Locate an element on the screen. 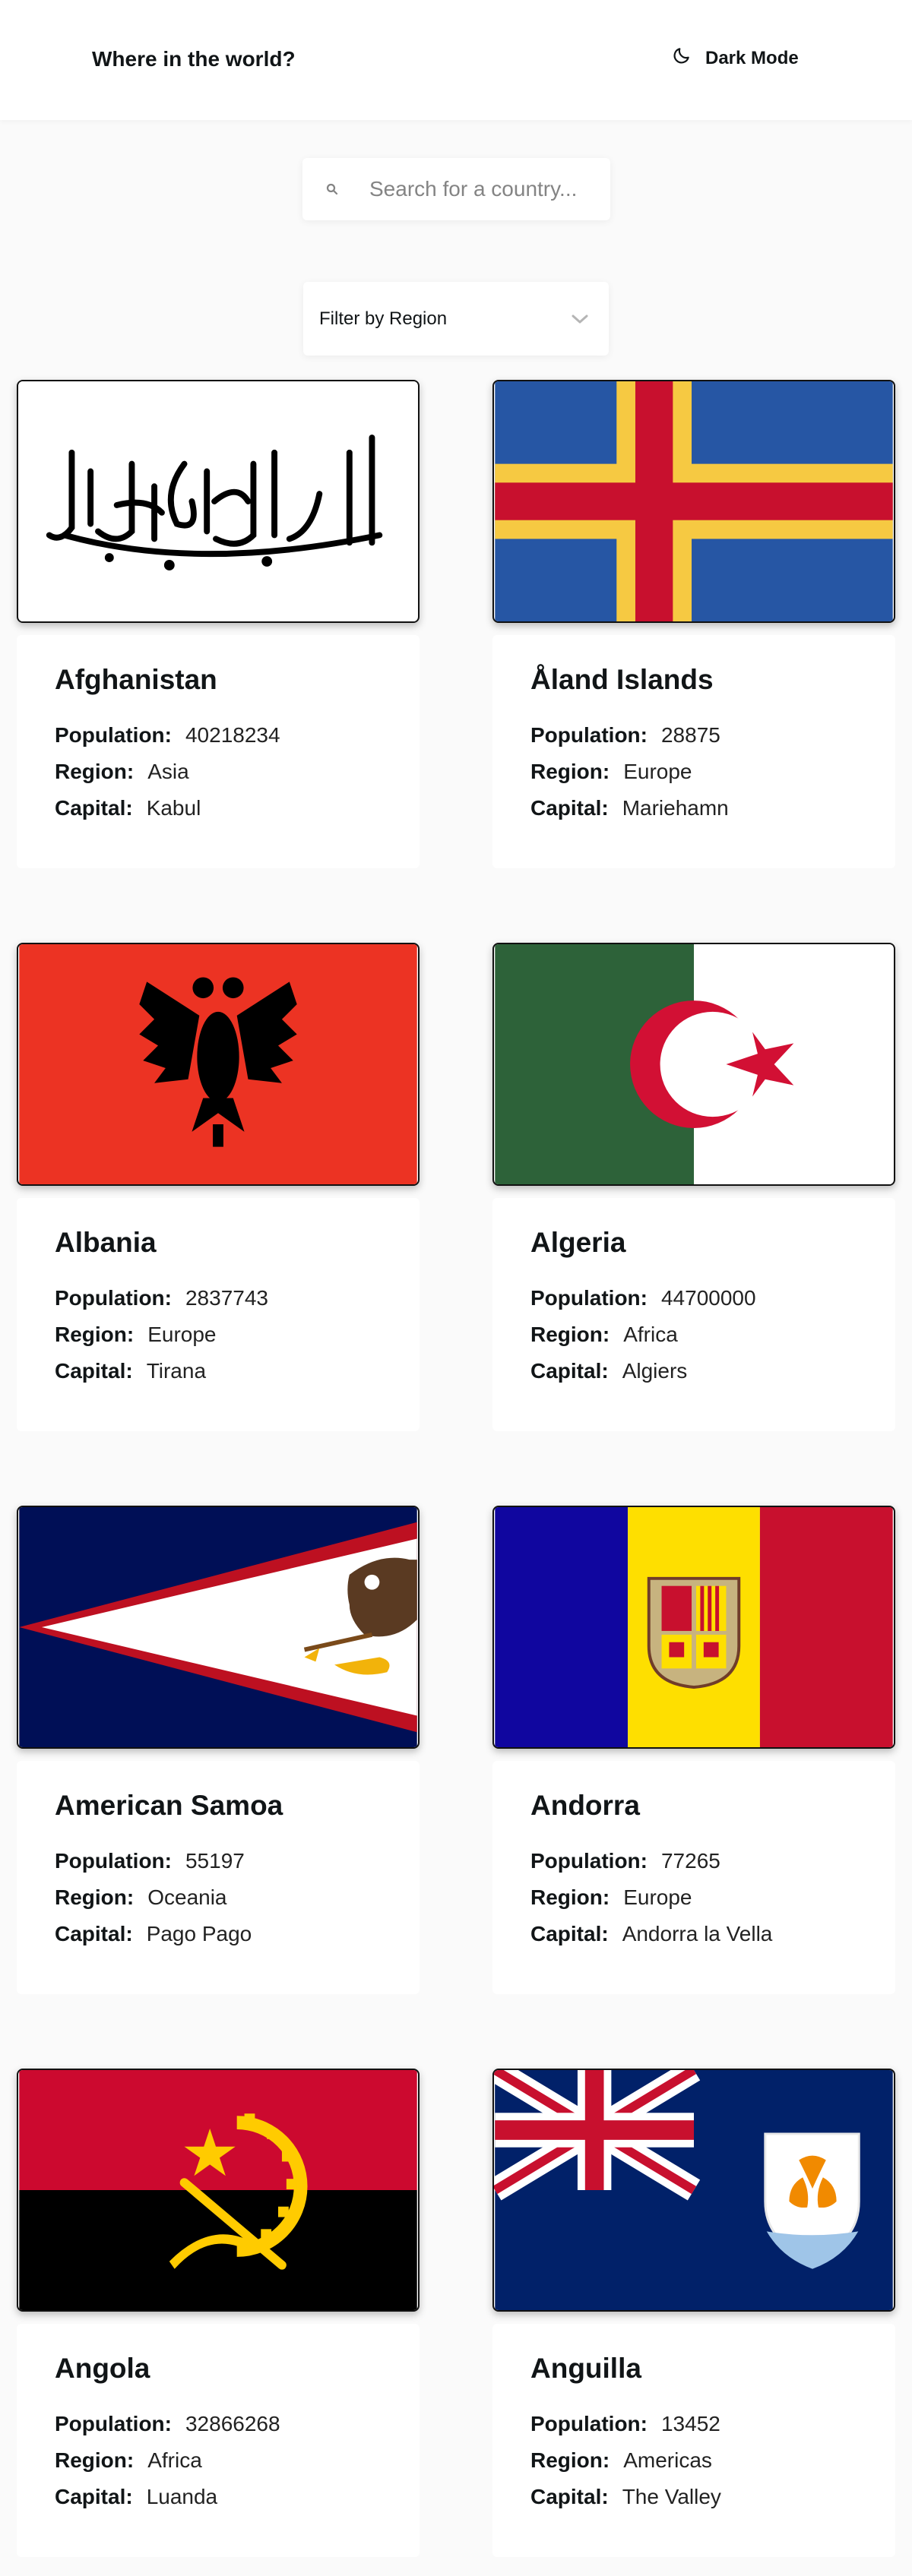 This screenshot has width=912, height=2576. population-value: 77265 is located at coordinates (690, 1861).